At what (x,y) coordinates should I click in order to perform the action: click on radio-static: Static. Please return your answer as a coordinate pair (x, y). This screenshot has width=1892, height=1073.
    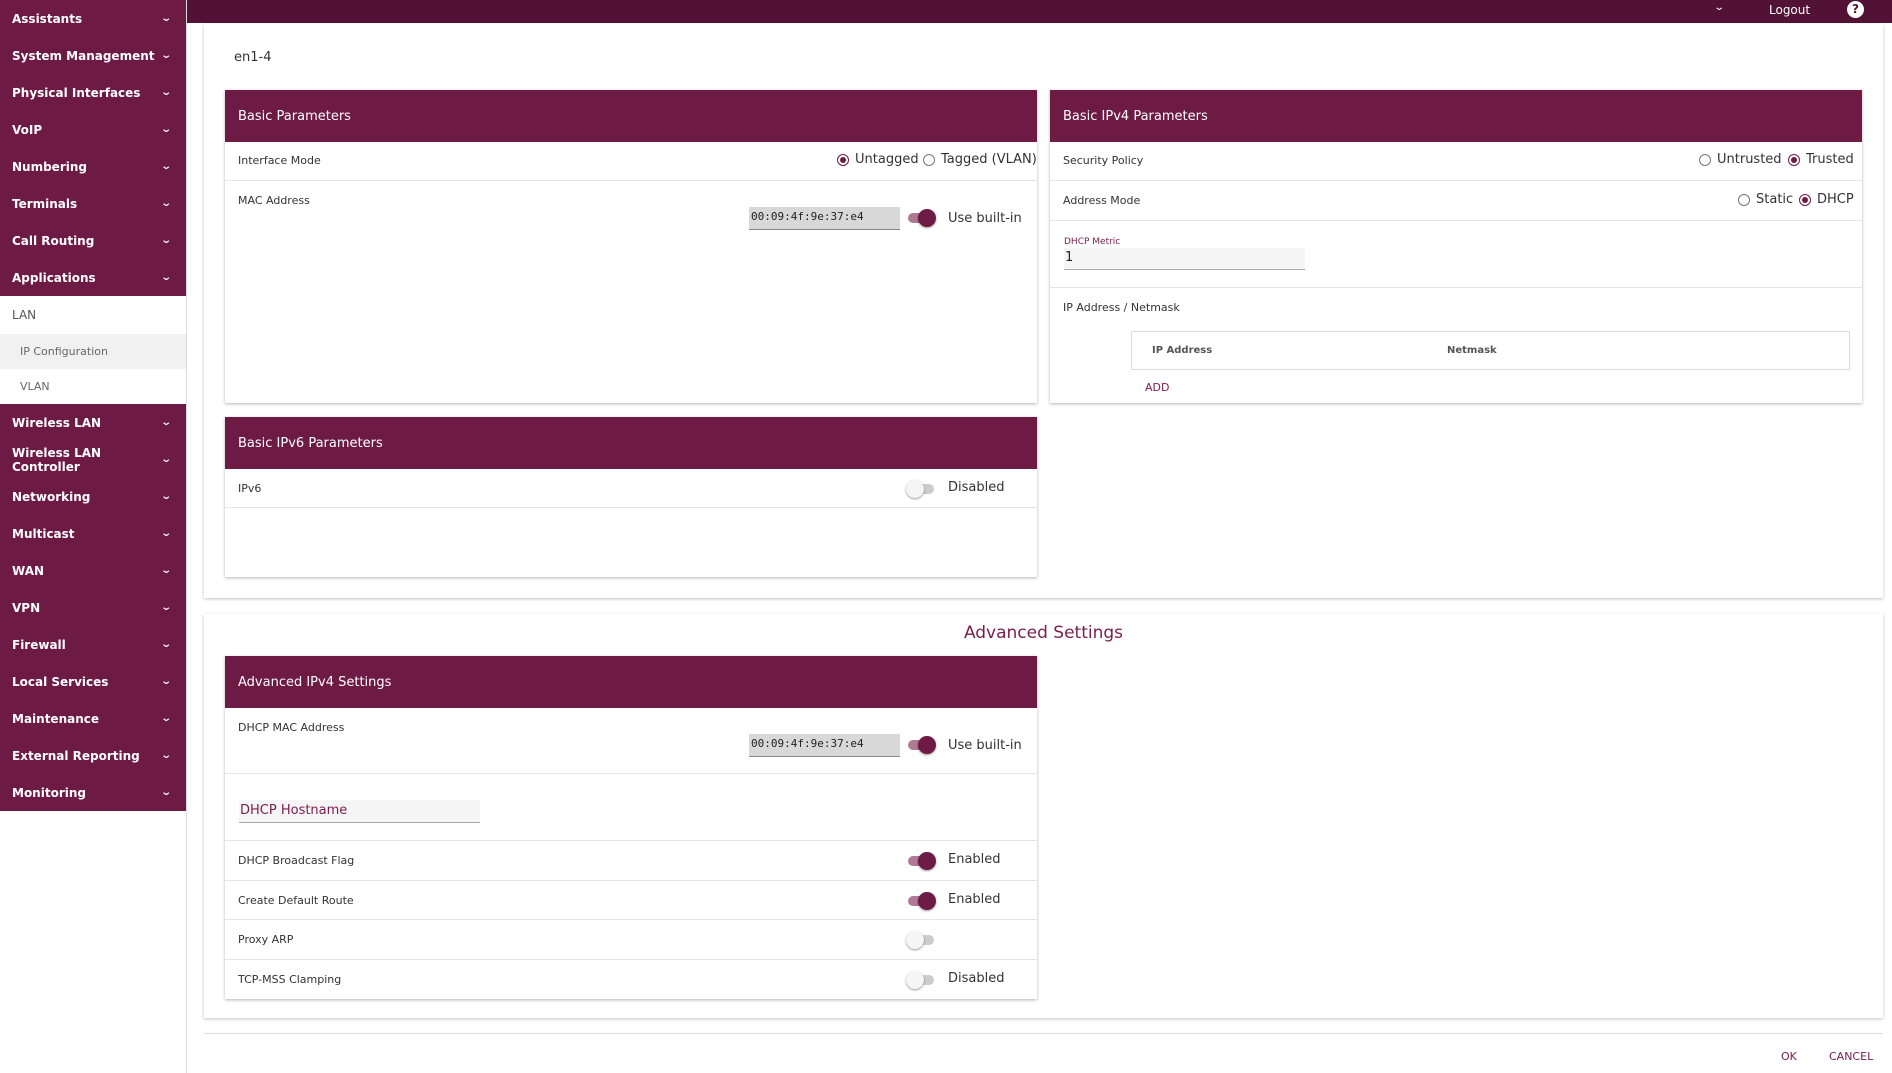
    Looking at the image, I should click on (1765, 199).